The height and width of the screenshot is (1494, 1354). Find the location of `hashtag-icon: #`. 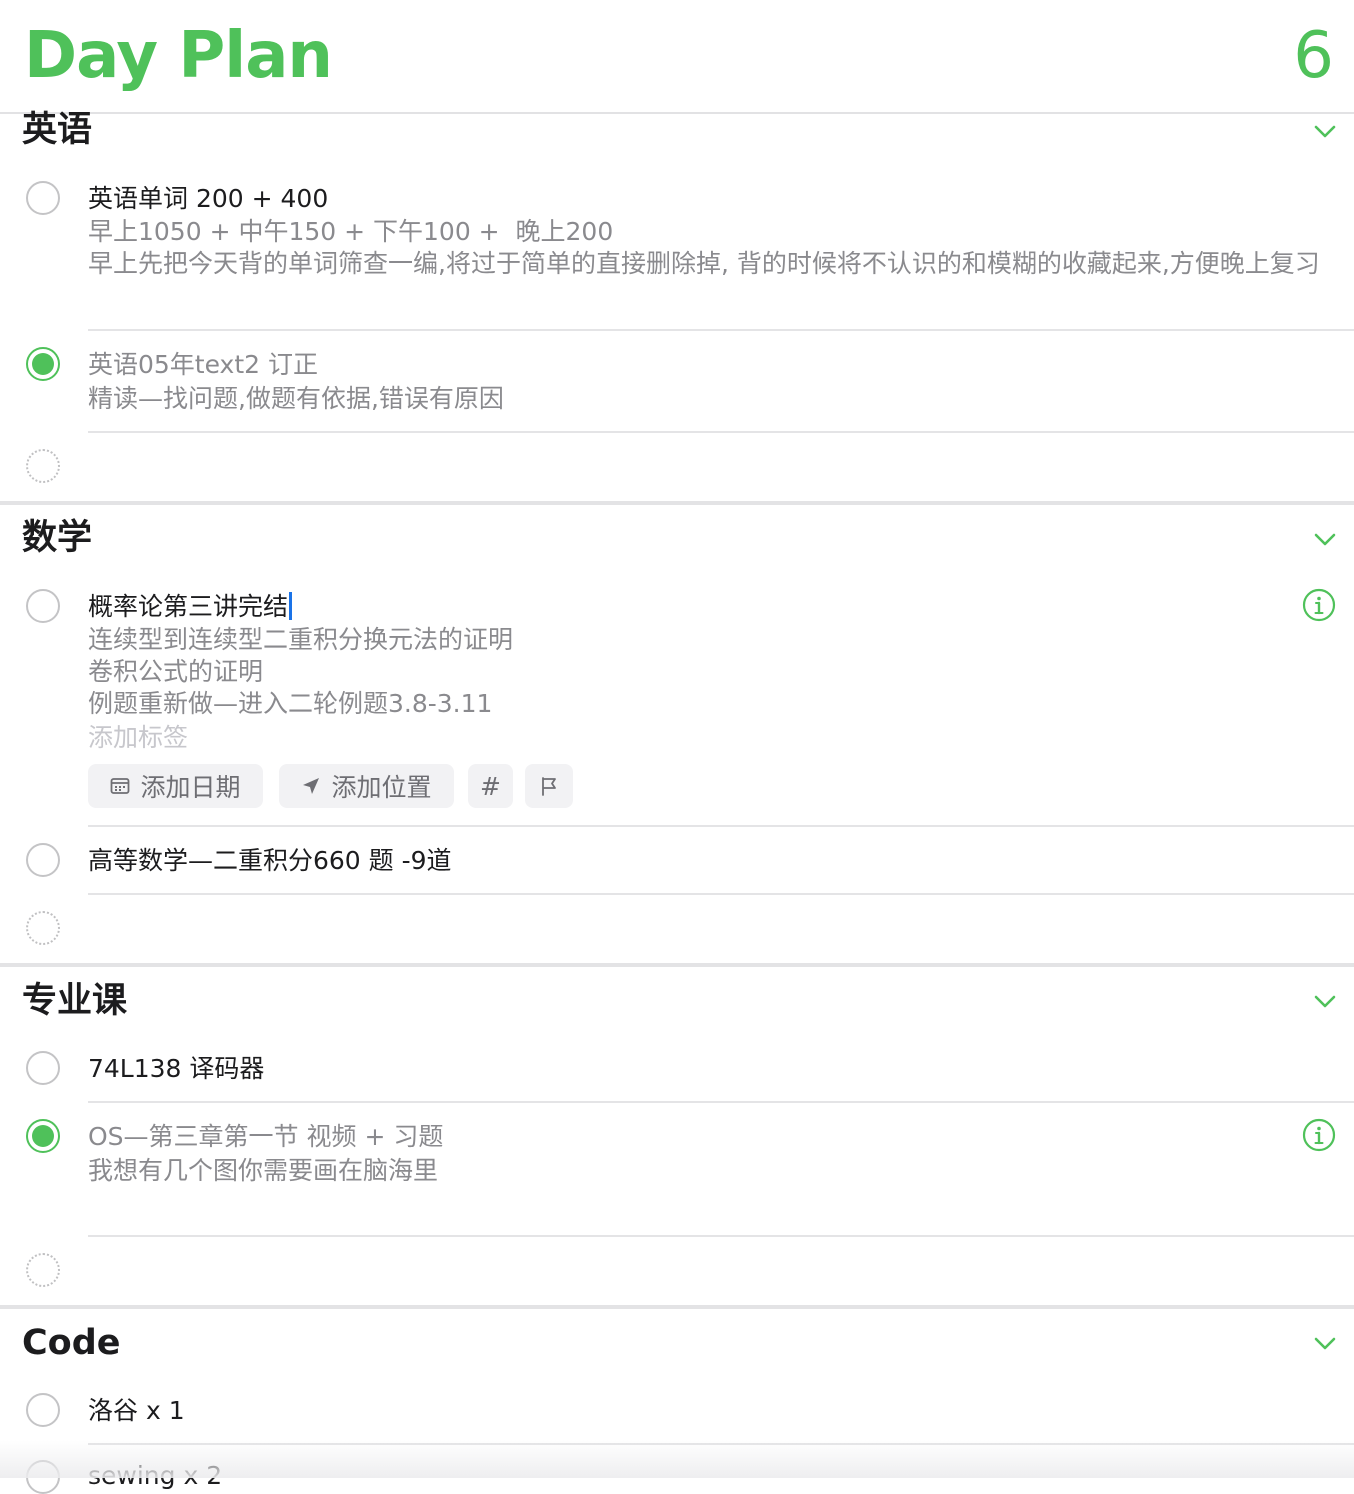

hashtag-icon: # is located at coordinates (490, 786).